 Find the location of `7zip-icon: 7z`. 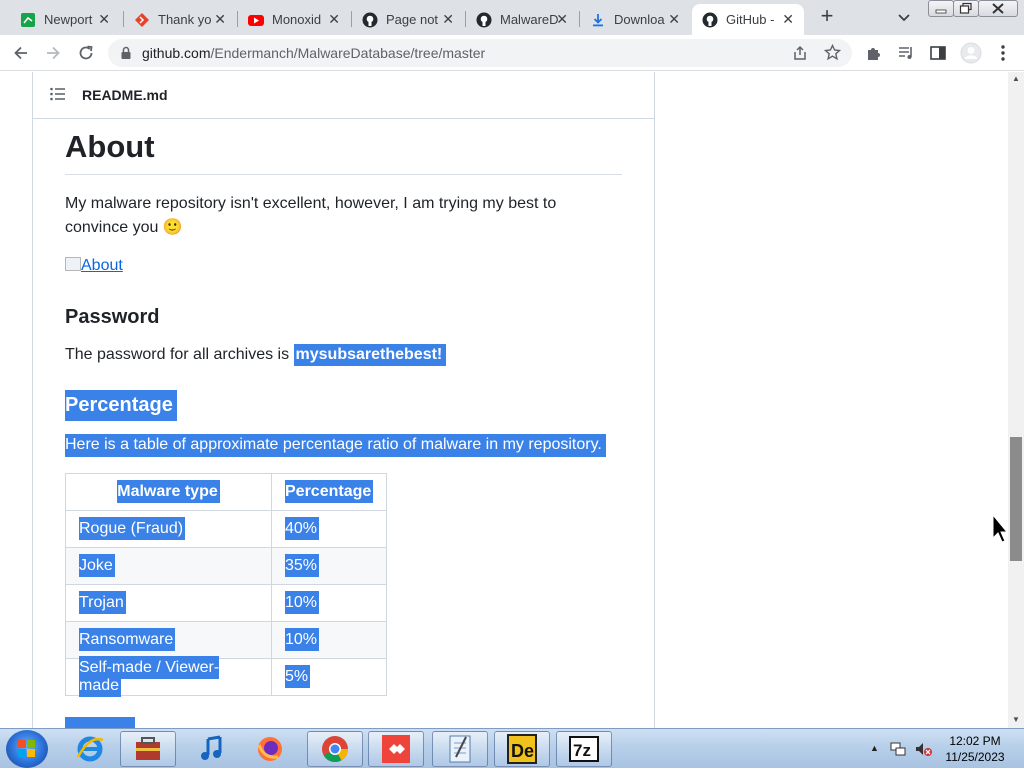

7zip-icon: 7z is located at coordinates (584, 749).